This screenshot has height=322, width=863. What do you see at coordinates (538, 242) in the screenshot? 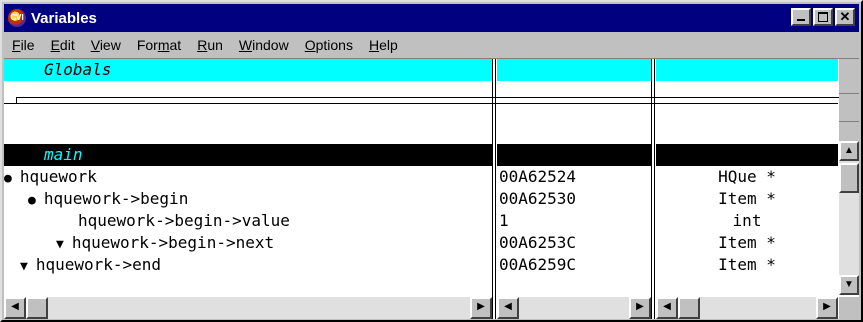
I see `variable-address: 00A6253C` at bounding box center [538, 242].